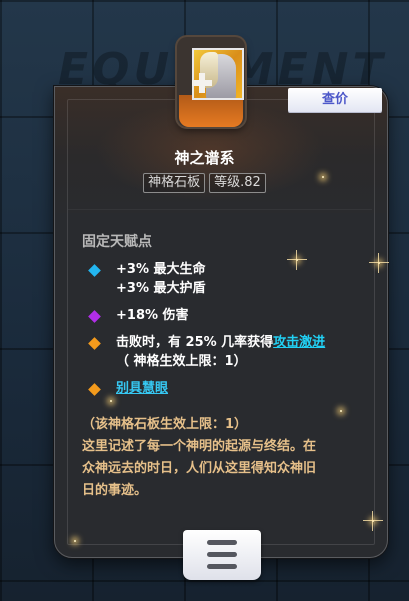 This screenshot has height=601, width=409. I want to click on header-divider, so click(220, 209).